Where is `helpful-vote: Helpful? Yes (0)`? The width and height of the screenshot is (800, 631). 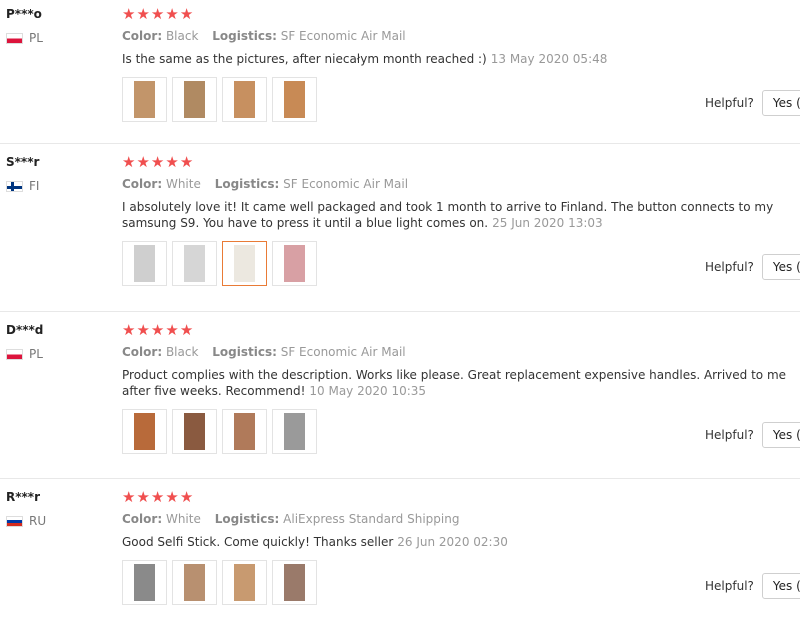 helpful-vote: Helpful? Yes (0) is located at coordinates (752, 103).